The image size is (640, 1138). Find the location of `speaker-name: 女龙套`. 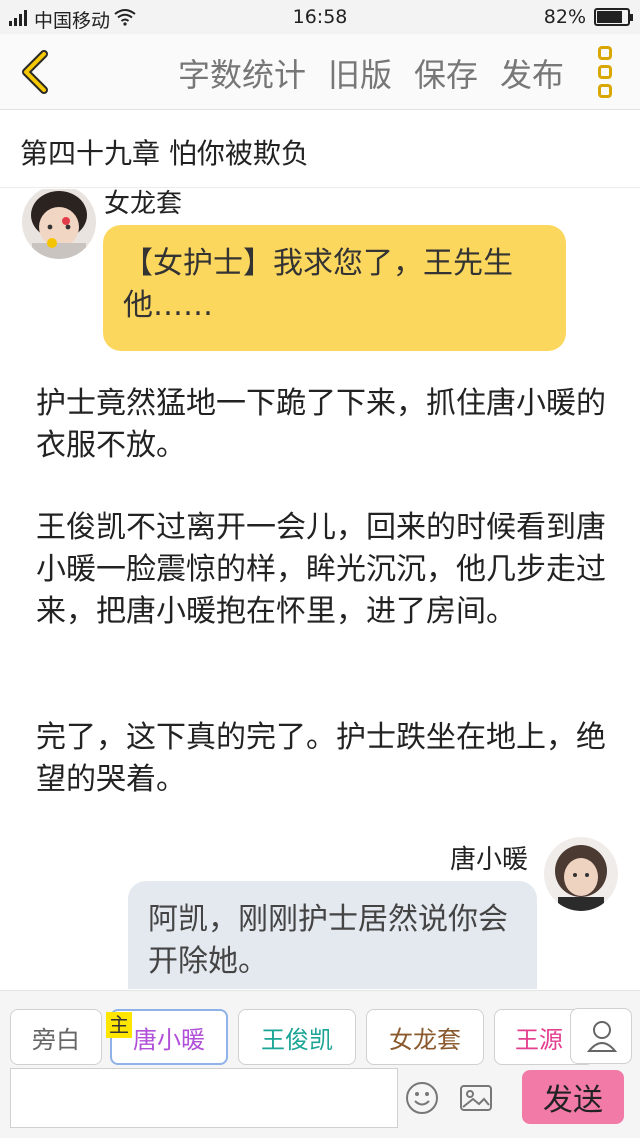

speaker-name: 女龙套 is located at coordinates (143, 204).